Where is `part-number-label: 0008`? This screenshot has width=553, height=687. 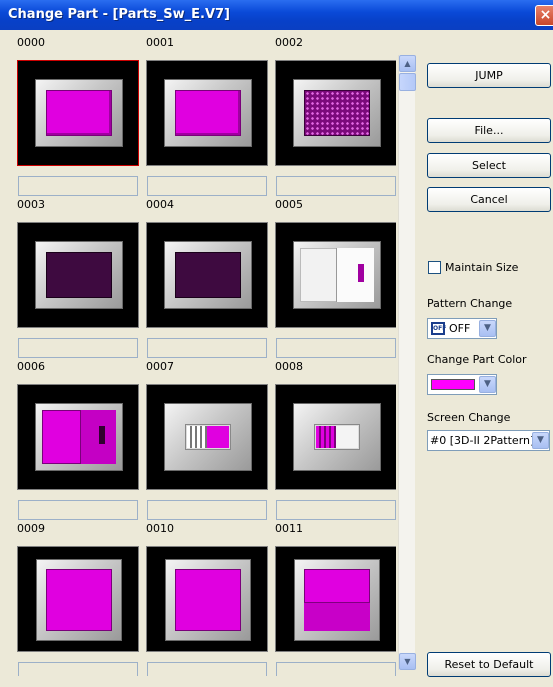
part-number-label: 0008 is located at coordinates (289, 366).